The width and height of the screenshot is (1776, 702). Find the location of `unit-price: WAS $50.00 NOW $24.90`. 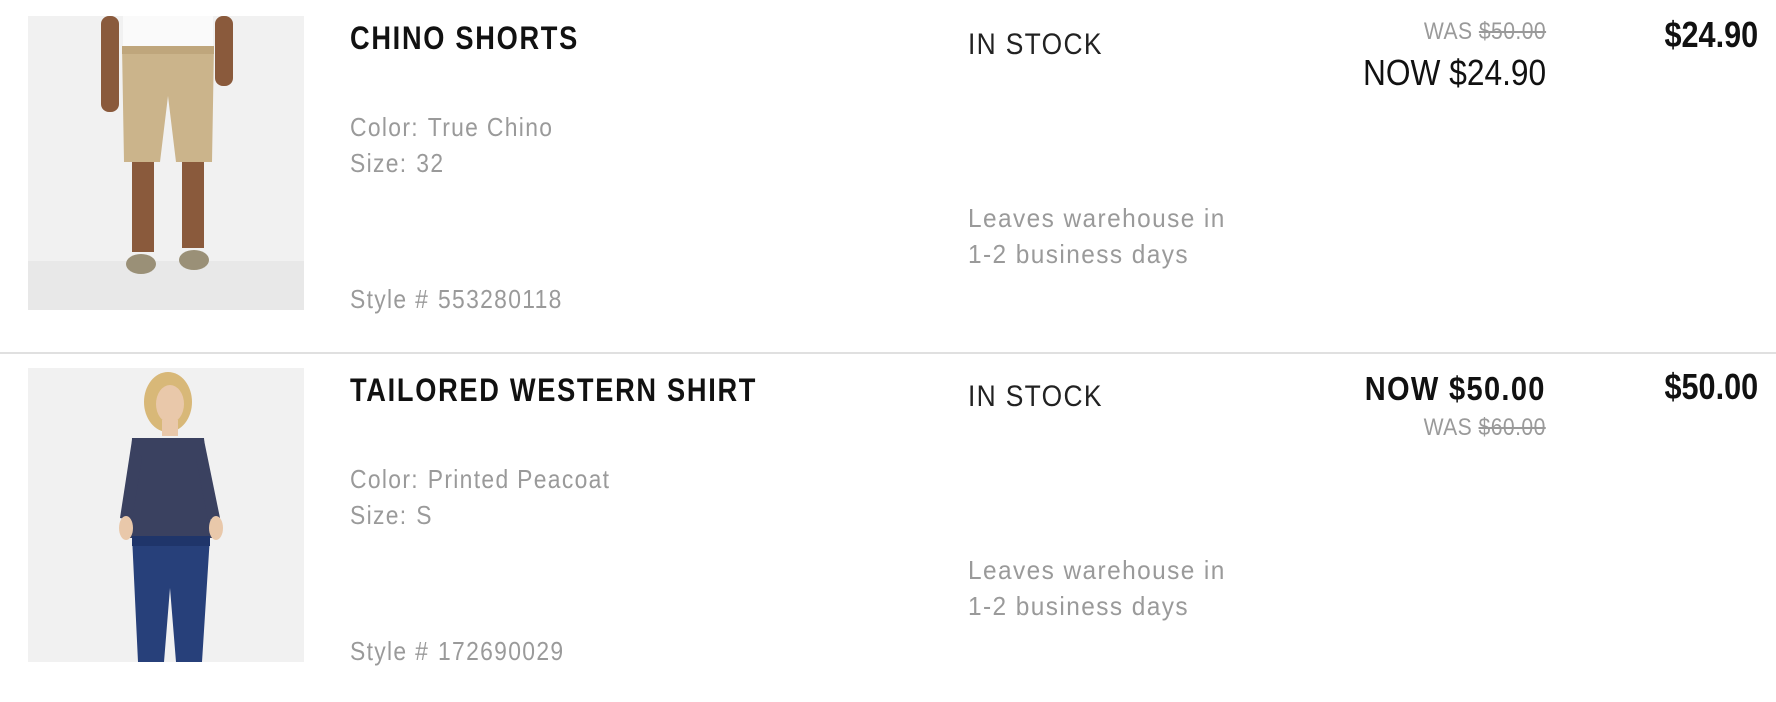

unit-price: WAS $50.00 NOW $24.90 is located at coordinates (1442, 56).